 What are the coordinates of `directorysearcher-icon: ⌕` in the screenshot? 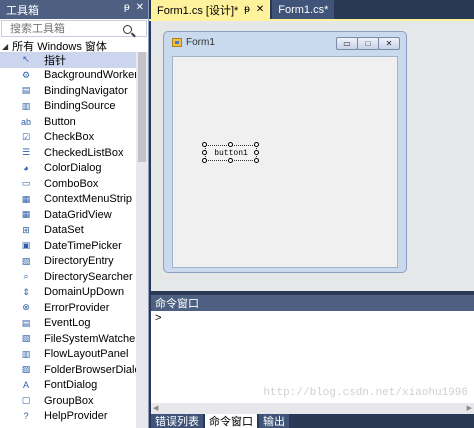 It's located at (26, 276).